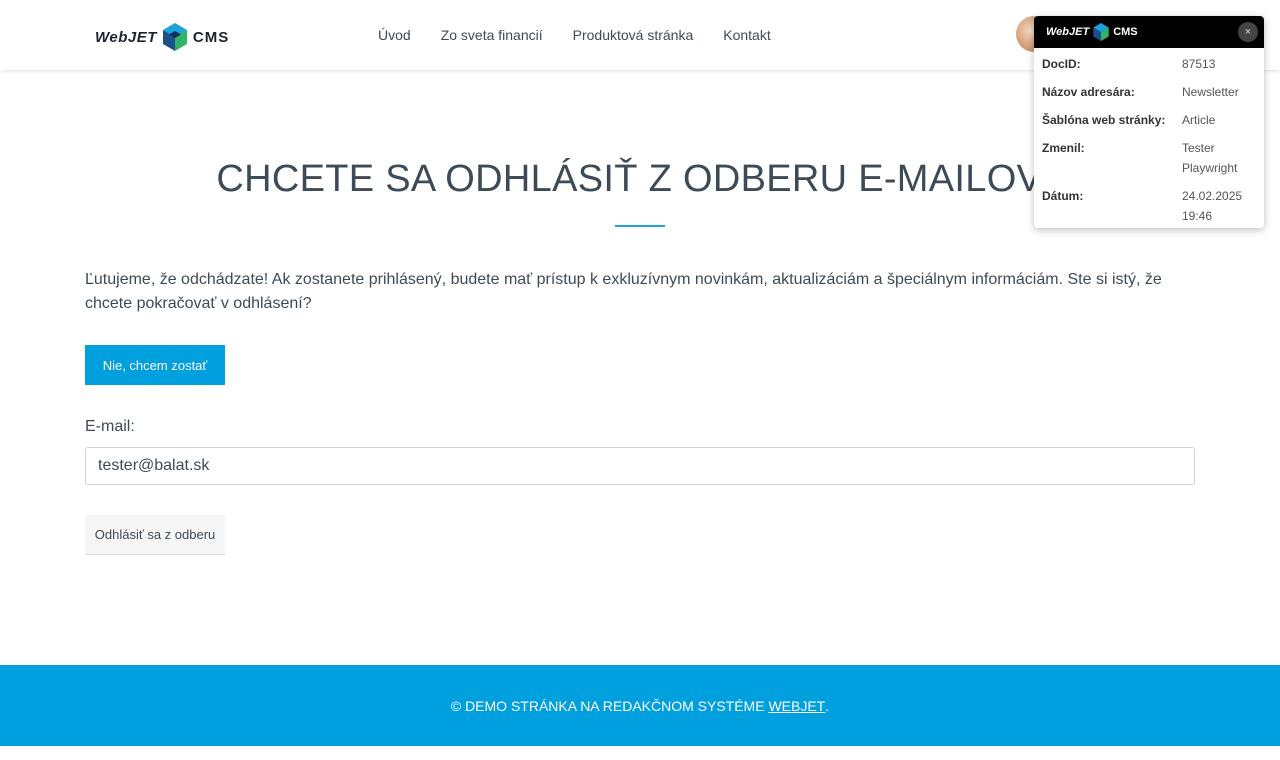  I want to click on footer-suffix: ., so click(827, 705).